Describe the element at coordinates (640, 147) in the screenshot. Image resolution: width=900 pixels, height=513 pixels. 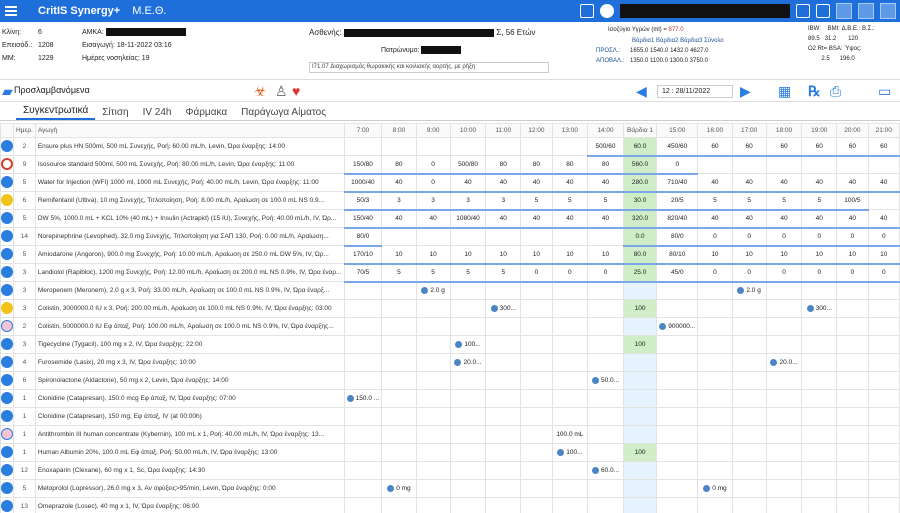
I see `dose-cell: 60.0` at that location.